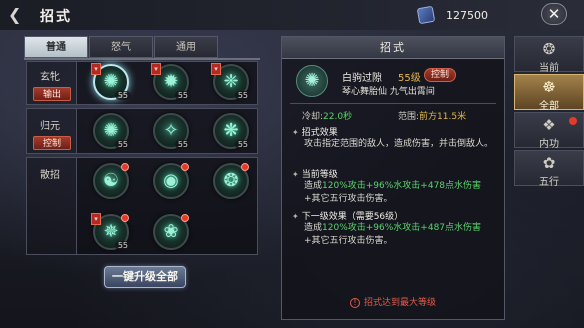 The image size is (584, 328). I want to click on nav-five-elements: ✿ 五行, so click(549, 169).